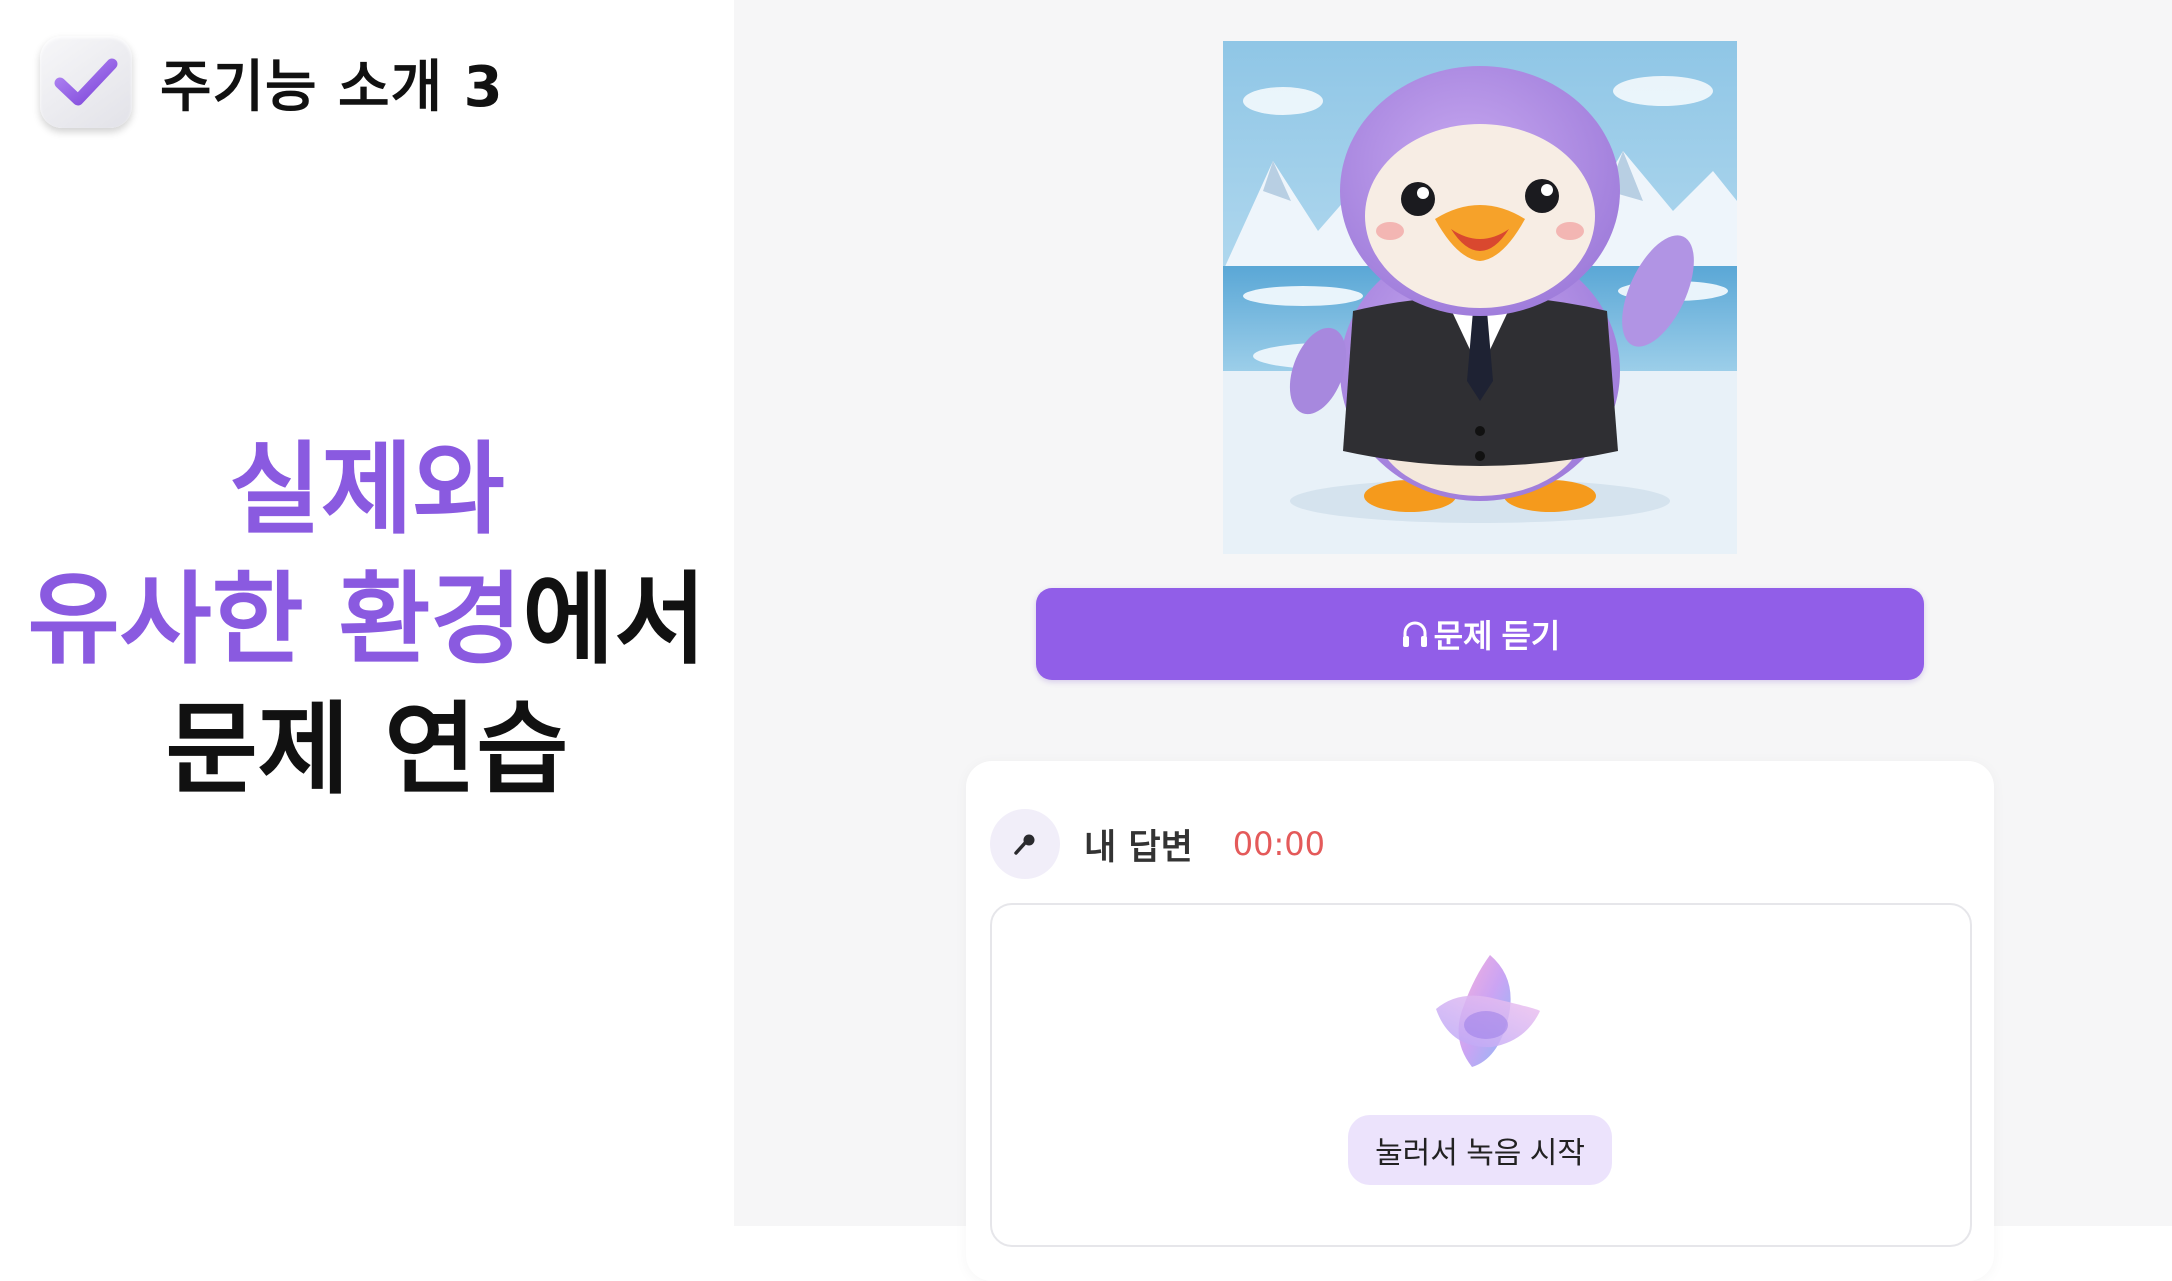 This screenshot has width=2172, height=1281. I want to click on checkbox-check-icon, so click(86, 82).